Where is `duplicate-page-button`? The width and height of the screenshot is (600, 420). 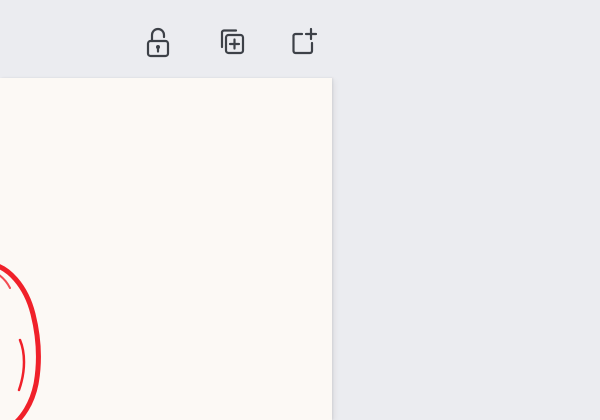
duplicate-page-button is located at coordinates (231, 42).